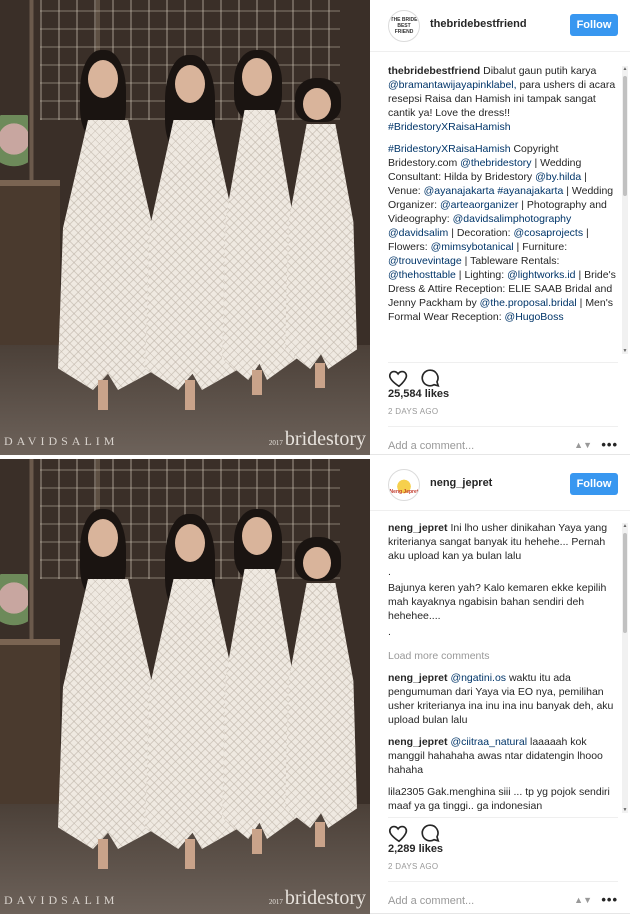 The image size is (630, 914). I want to click on mention-link: @by.hilda, so click(558, 177).